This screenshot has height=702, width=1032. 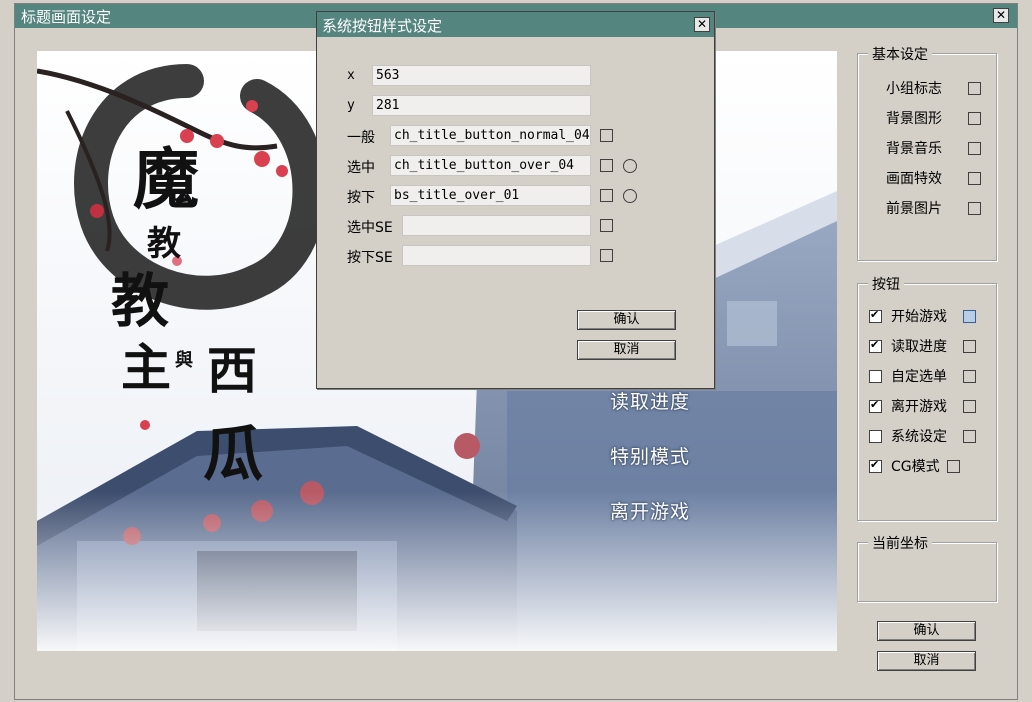 What do you see at coordinates (626, 320) in the screenshot?
I see `dialog-ok-button: 确认` at bounding box center [626, 320].